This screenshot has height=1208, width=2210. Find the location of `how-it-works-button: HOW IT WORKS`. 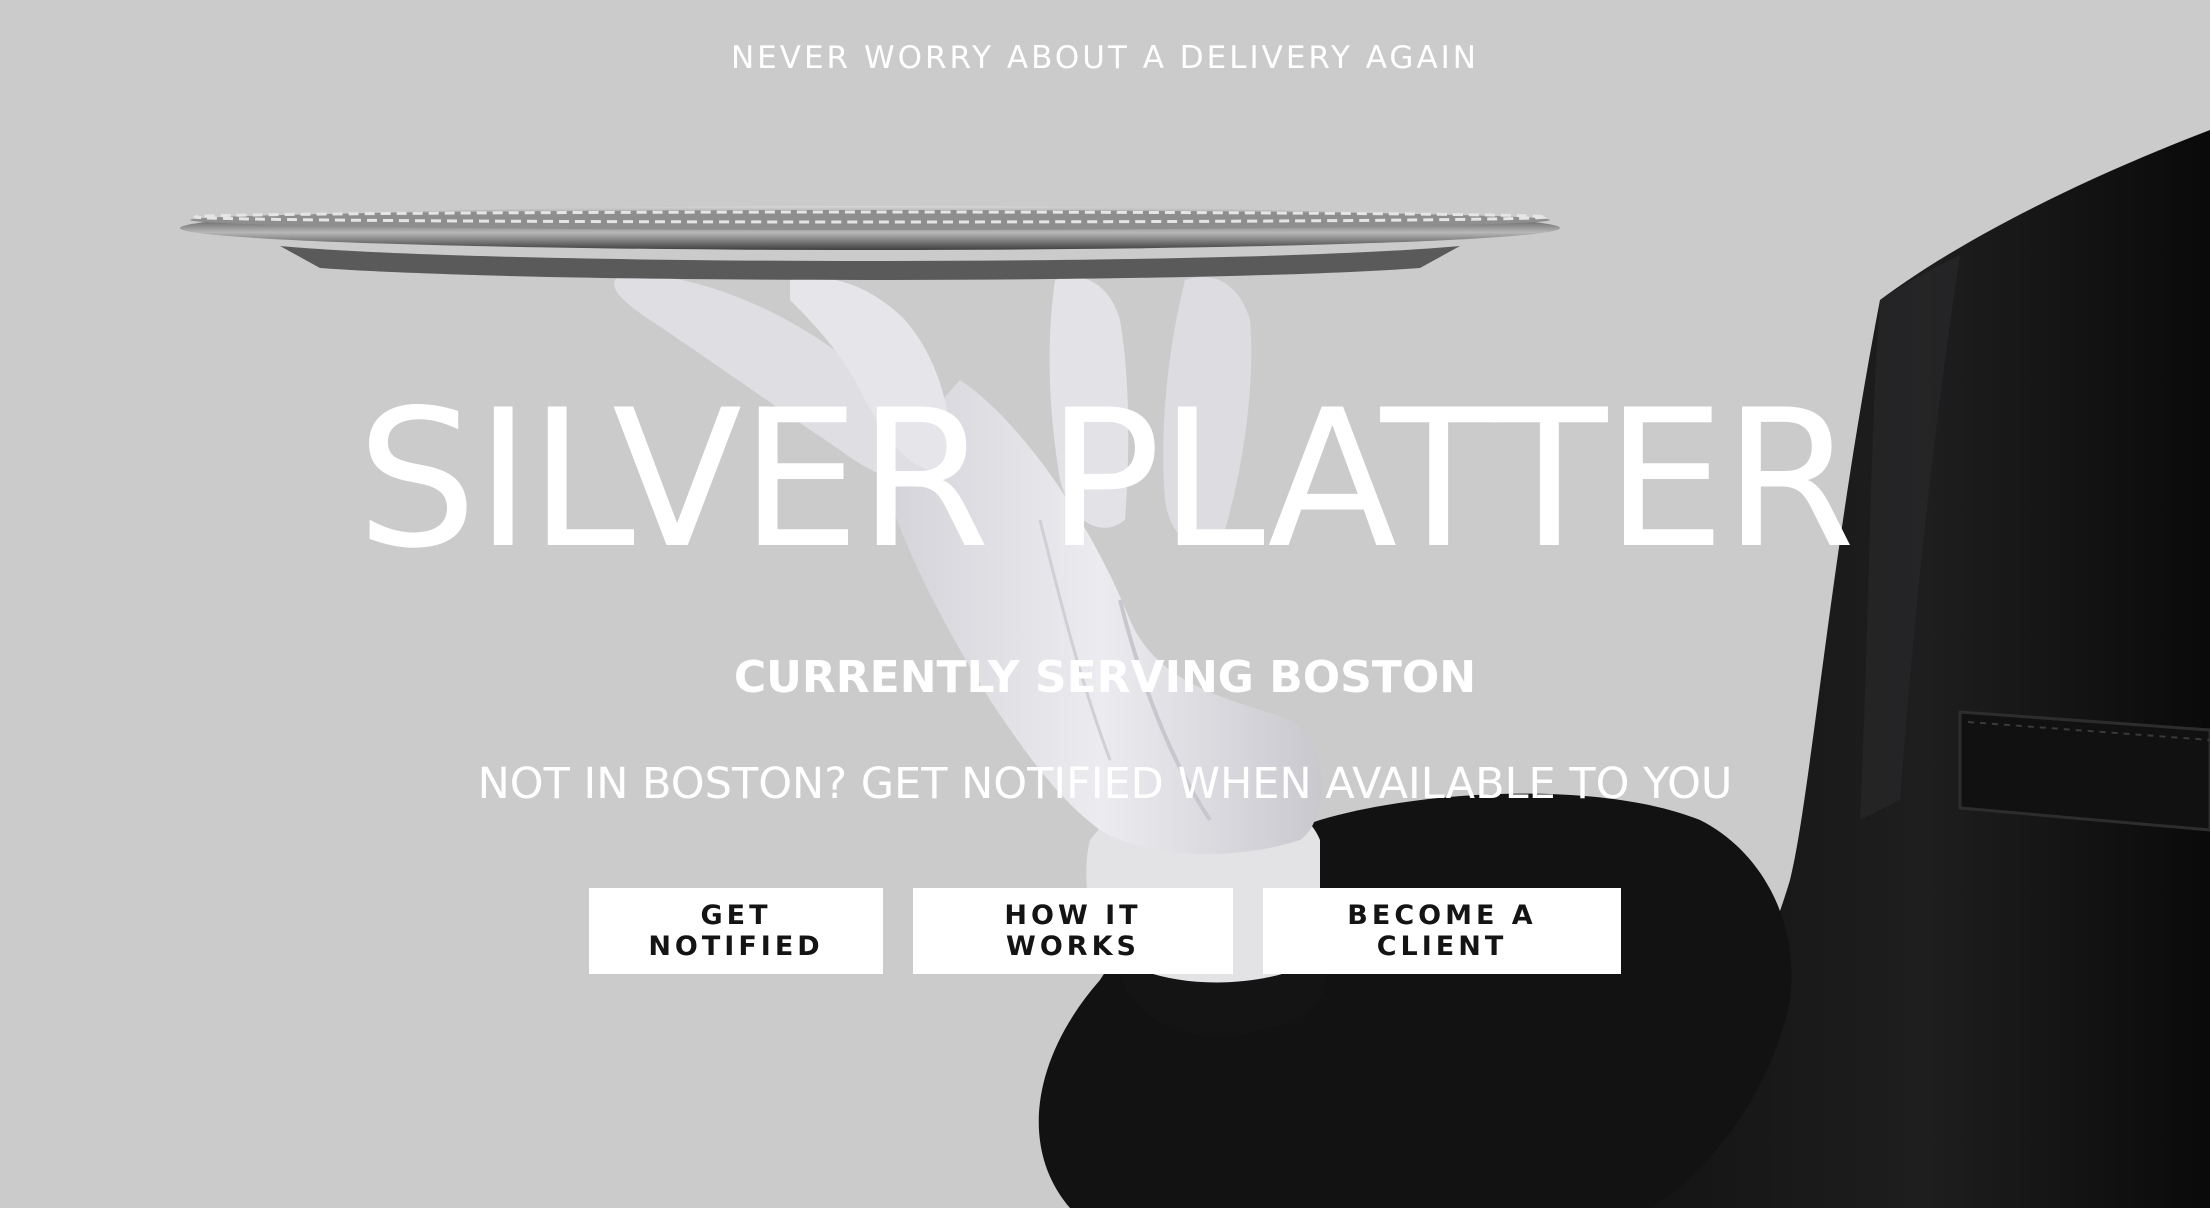

how-it-works-button: HOW IT WORKS is located at coordinates (1073, 931).